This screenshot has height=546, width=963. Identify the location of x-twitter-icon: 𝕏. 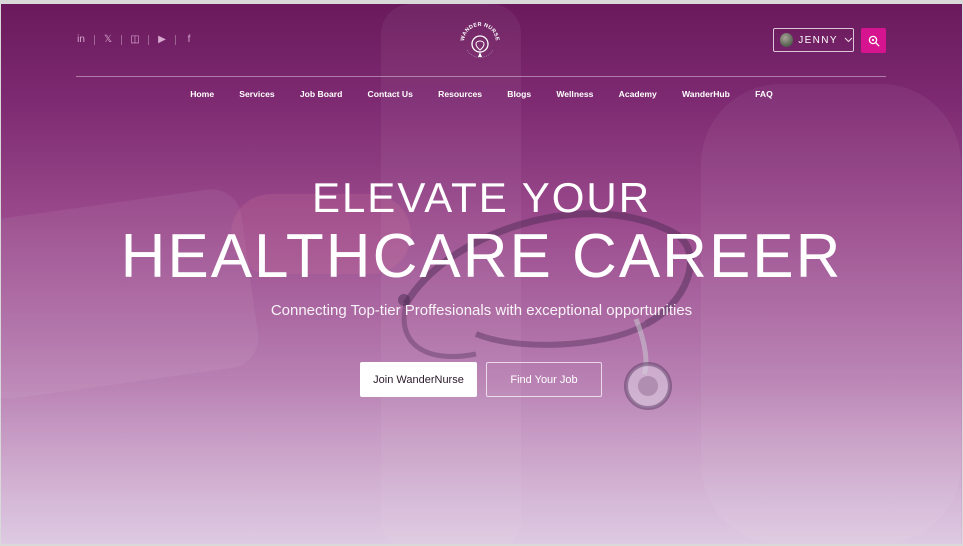
(108, 40).